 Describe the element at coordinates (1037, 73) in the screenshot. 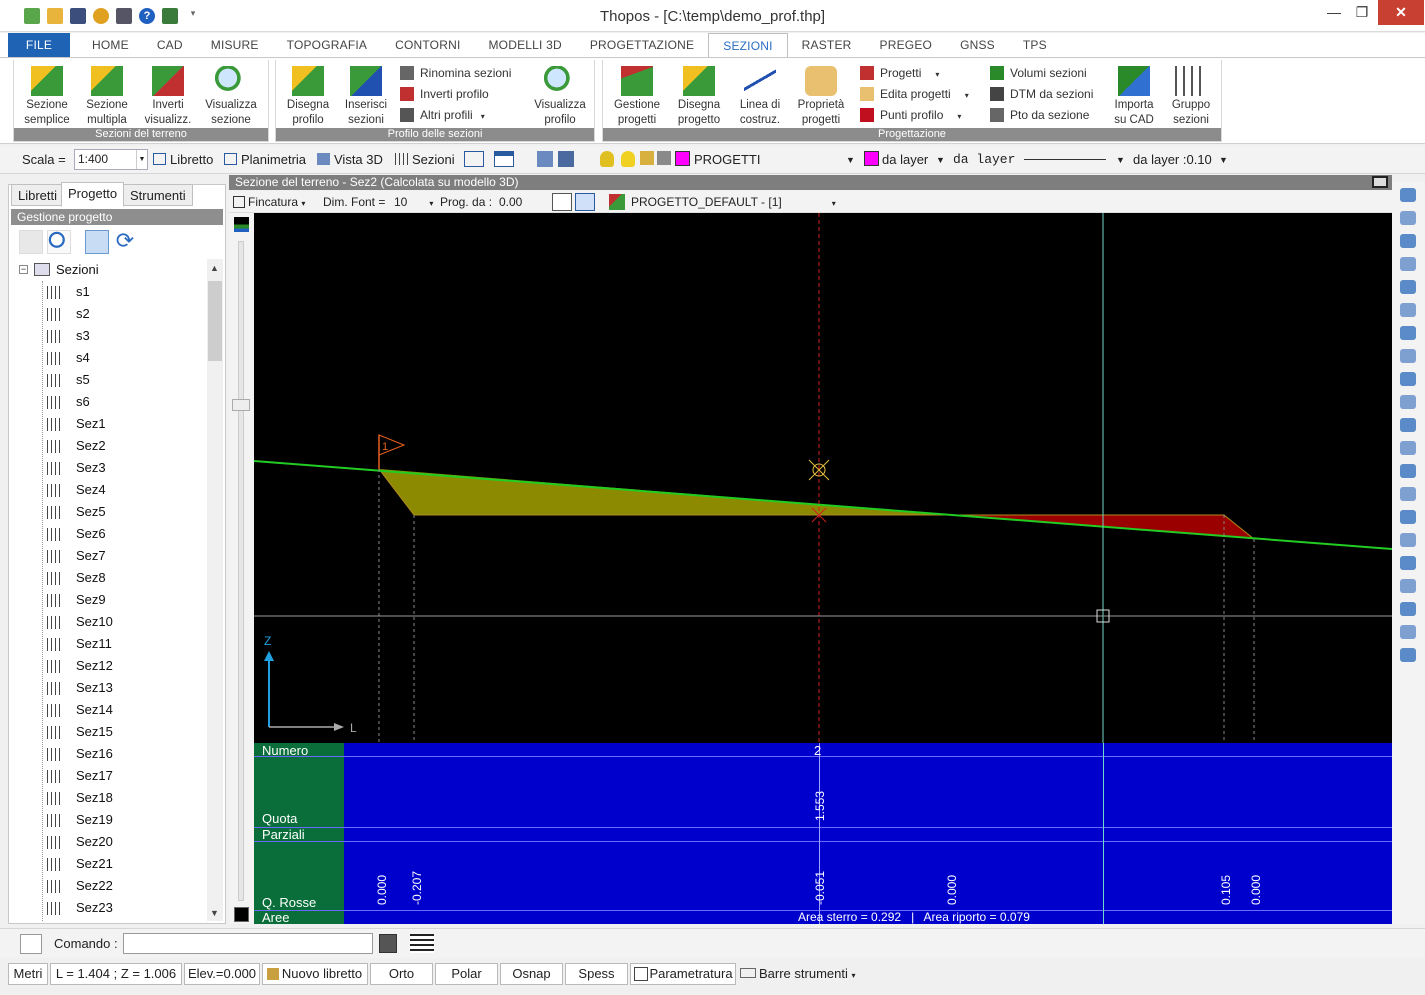

I see `volumi-sezioni-button: Volumi sezioni` at that location.